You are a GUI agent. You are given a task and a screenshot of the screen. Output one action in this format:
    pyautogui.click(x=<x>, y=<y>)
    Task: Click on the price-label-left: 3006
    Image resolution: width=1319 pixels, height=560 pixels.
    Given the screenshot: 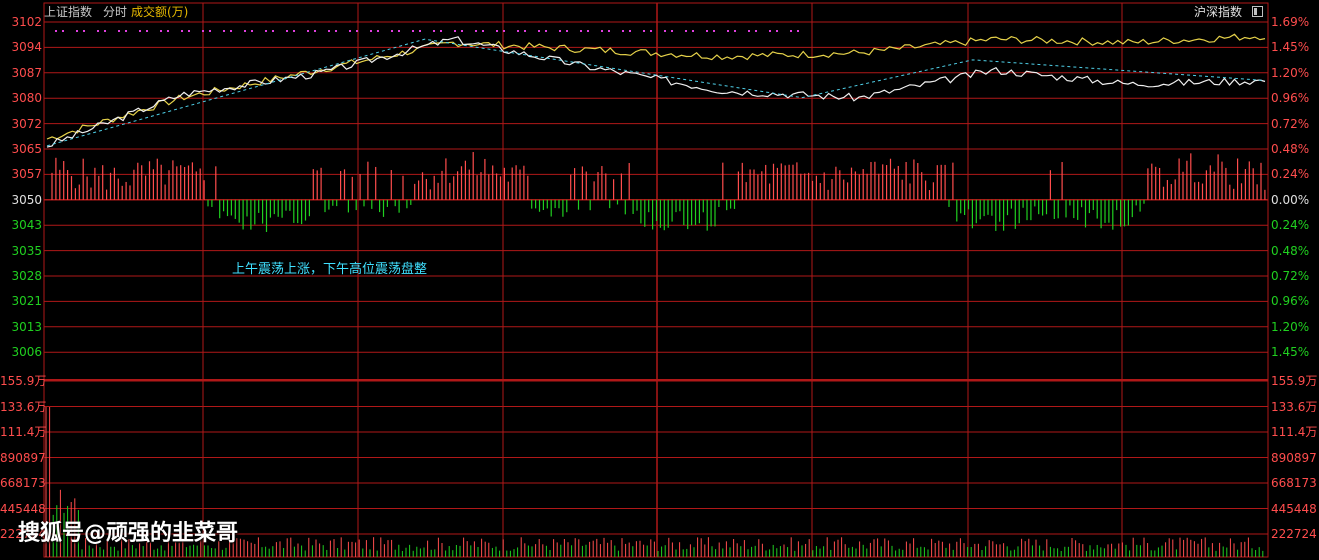 What is the action you would take?
    pyautogui.click(x=26, y=352)
    